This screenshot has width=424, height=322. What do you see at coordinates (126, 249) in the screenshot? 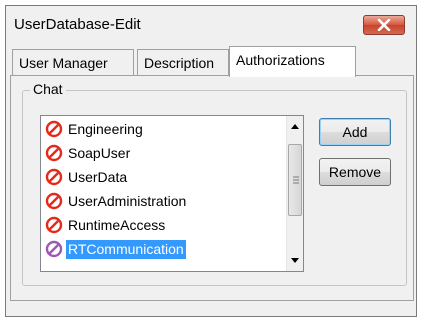
I see `list-item-label: RTCommunication` at bounding box center [126, 249].